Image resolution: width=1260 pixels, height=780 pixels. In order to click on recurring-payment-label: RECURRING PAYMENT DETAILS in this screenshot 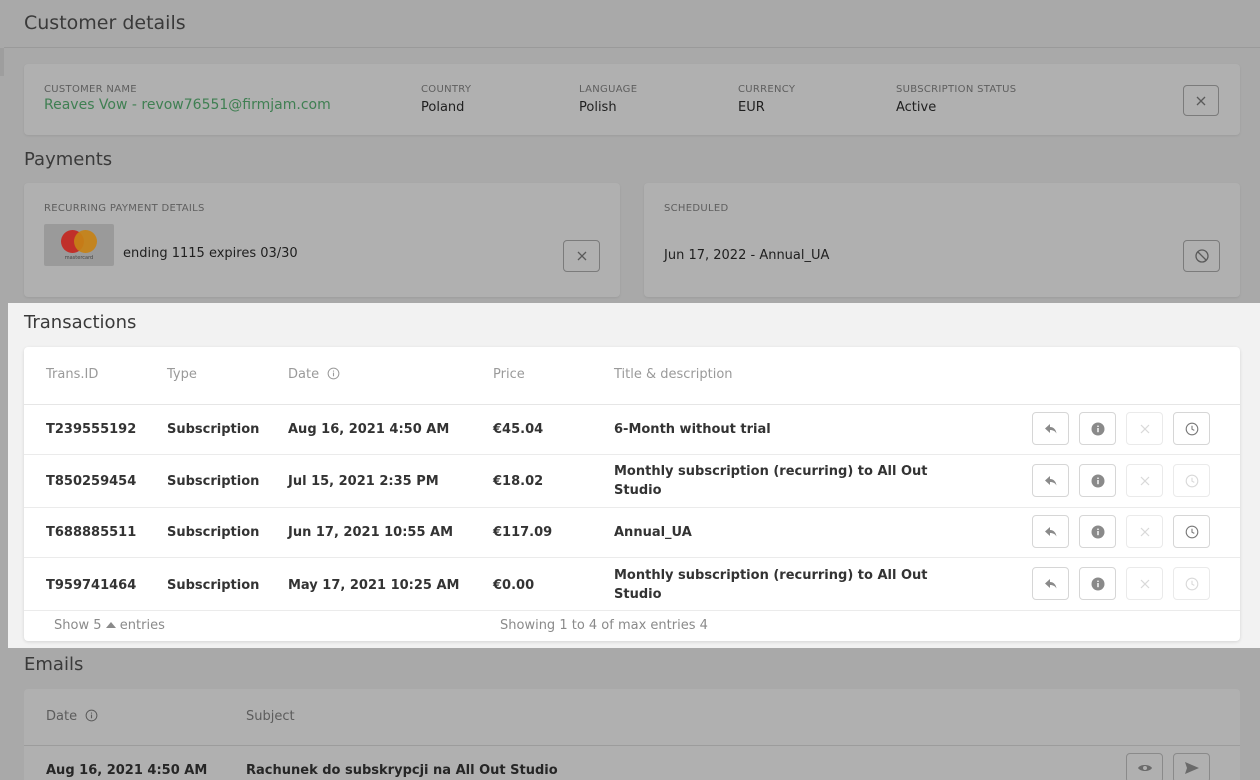, I will do `click(124, 208)`.